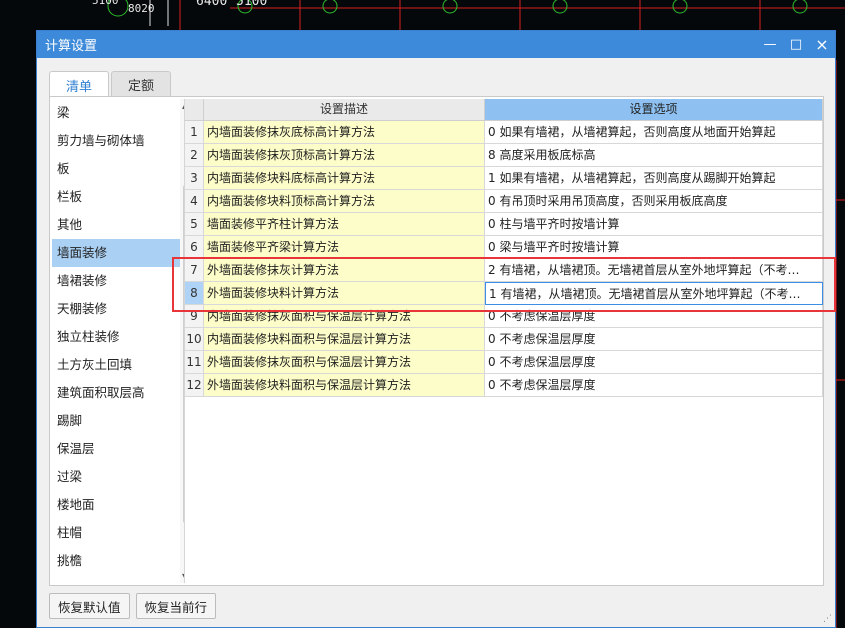 This screenshot has width=845, height=628. I want to click on row-number: 1, so click(194, 132).